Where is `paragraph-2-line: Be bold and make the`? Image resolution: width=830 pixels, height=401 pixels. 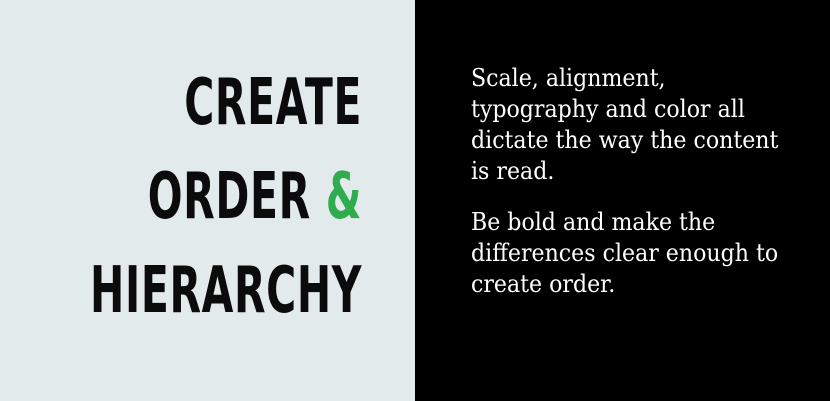 paragraph-2-line: Be bold and make the is located at coordinates (593, 222).